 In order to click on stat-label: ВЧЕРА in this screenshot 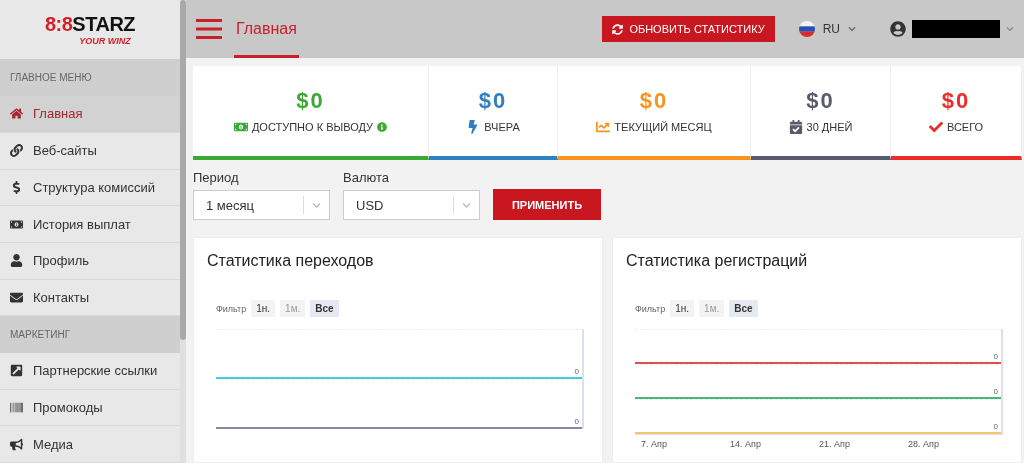, I will do `click(502, 127)`.